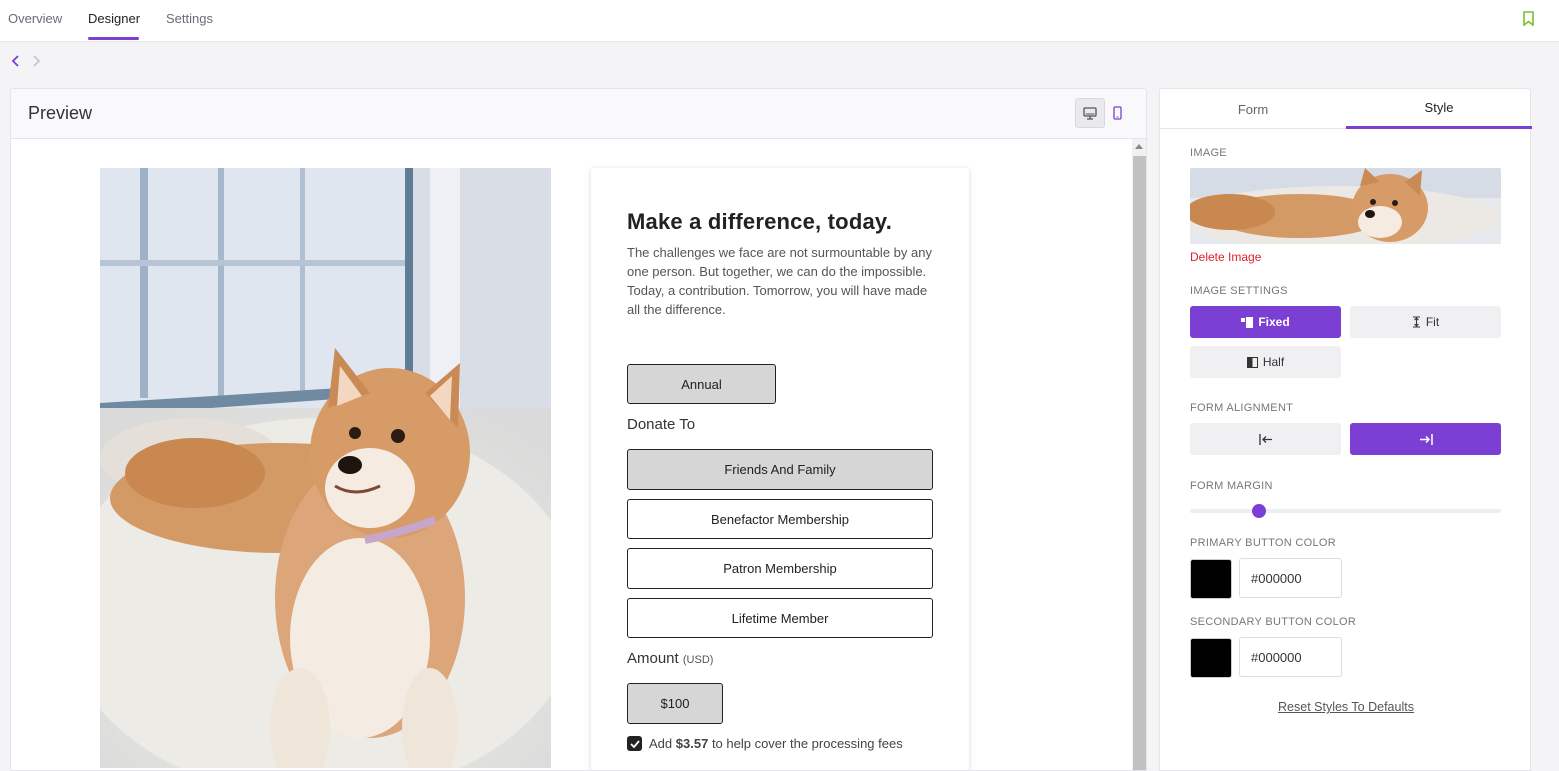  Describe the element at coordinates (675, 703) in the screenshot. I see `amount-100-button: $100` at that location.